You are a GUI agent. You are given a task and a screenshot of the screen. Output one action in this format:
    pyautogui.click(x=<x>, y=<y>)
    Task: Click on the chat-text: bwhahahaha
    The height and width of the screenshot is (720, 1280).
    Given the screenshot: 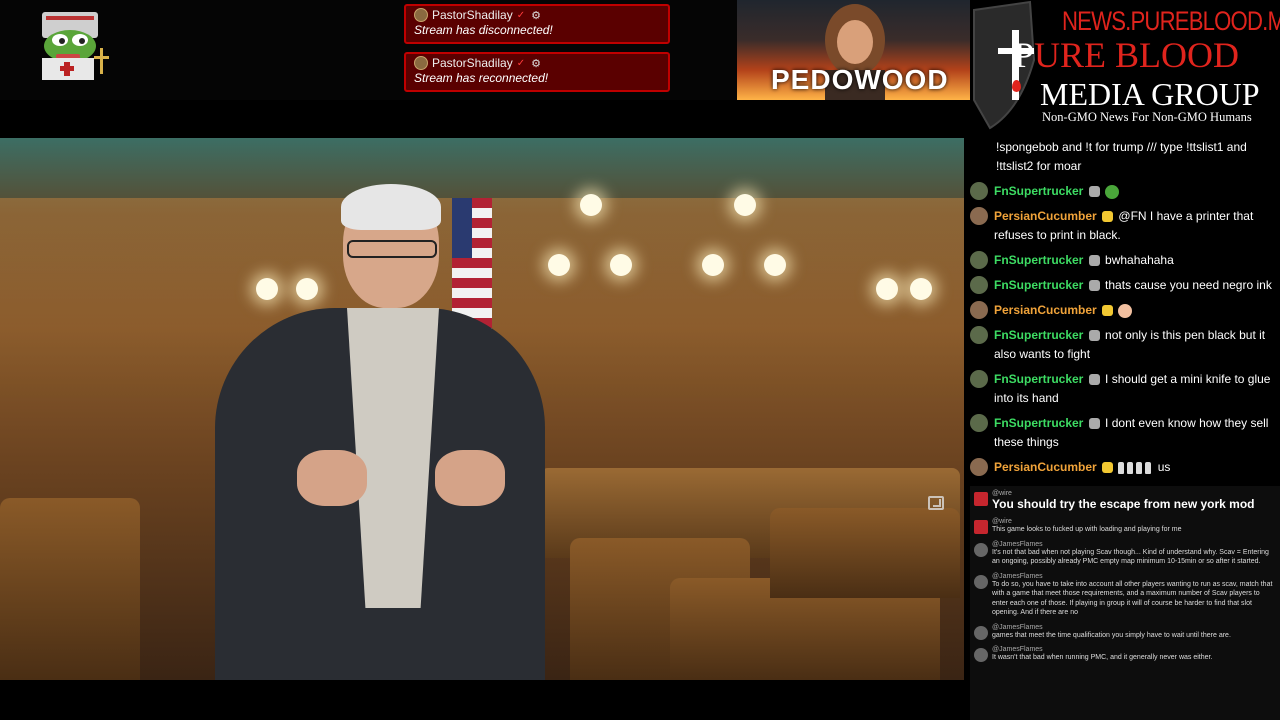 What is the action you would take?
    pyautogui.click(x=1139, y=260)
    